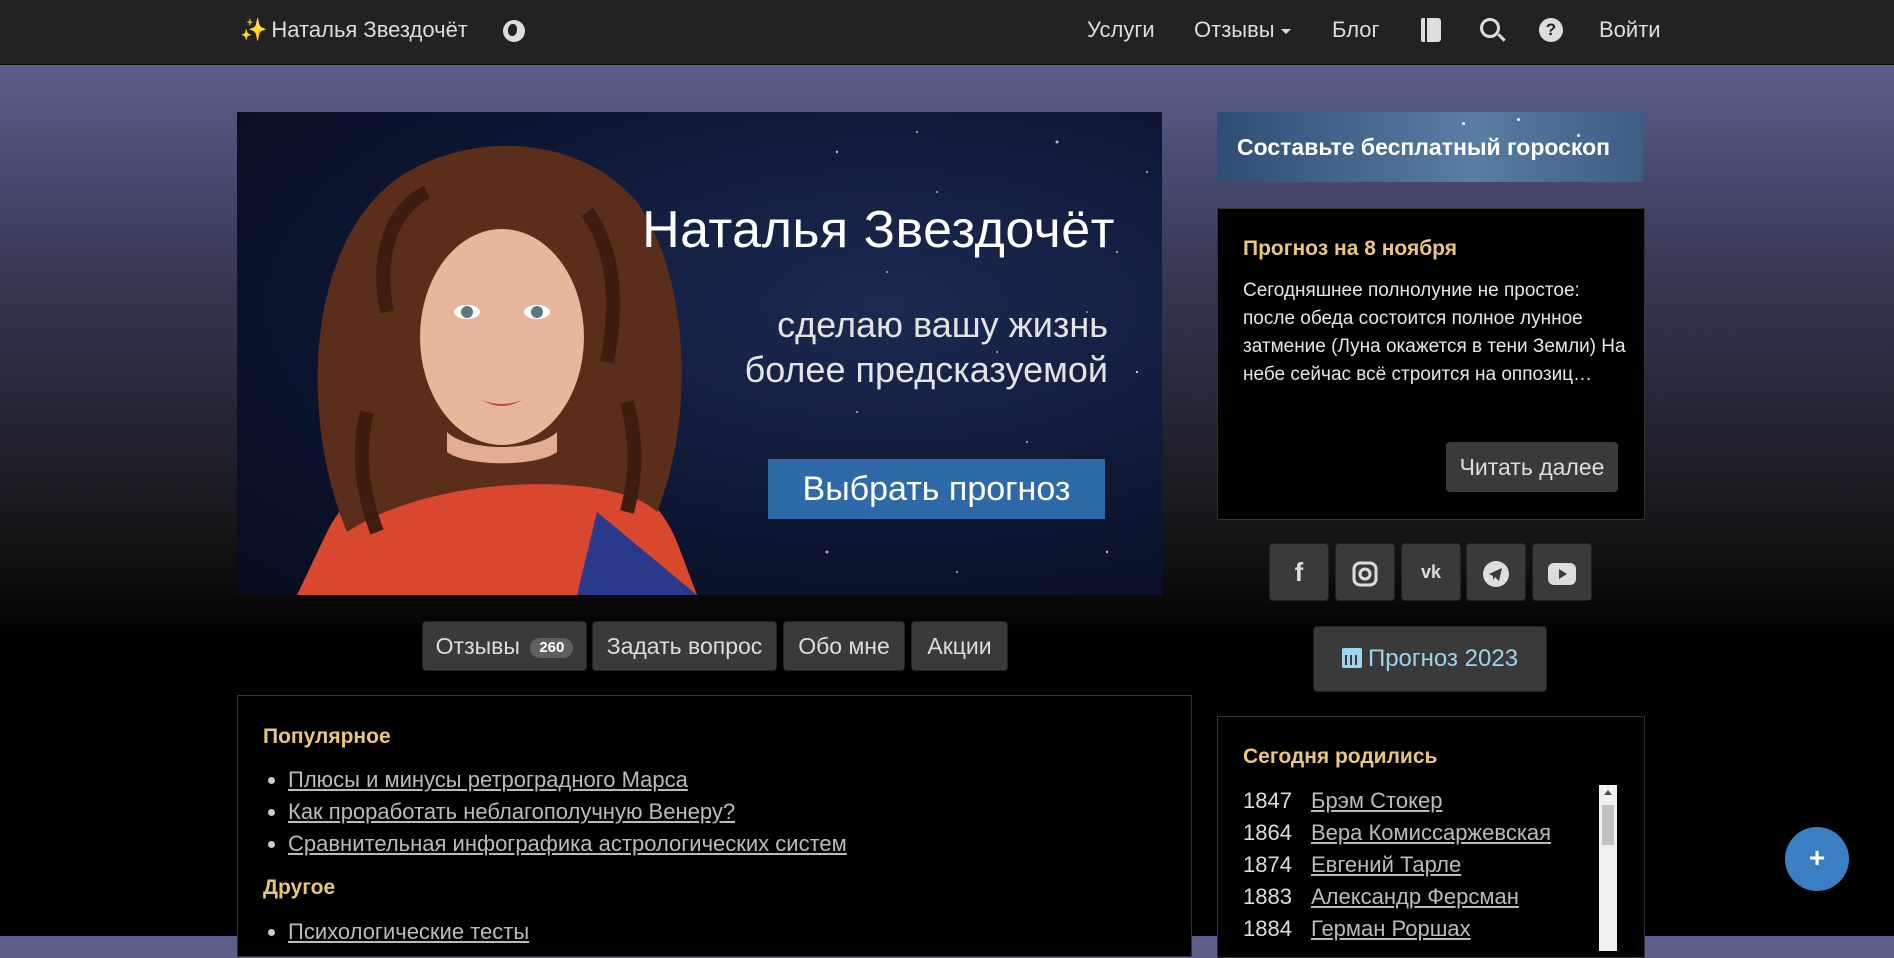 This screenshot has width=1894, height=958. What do you see at coordinates (1532, 467) in the screenshot?
I see `read-more-button: Читать далее` at bounding box center [1532, 467].